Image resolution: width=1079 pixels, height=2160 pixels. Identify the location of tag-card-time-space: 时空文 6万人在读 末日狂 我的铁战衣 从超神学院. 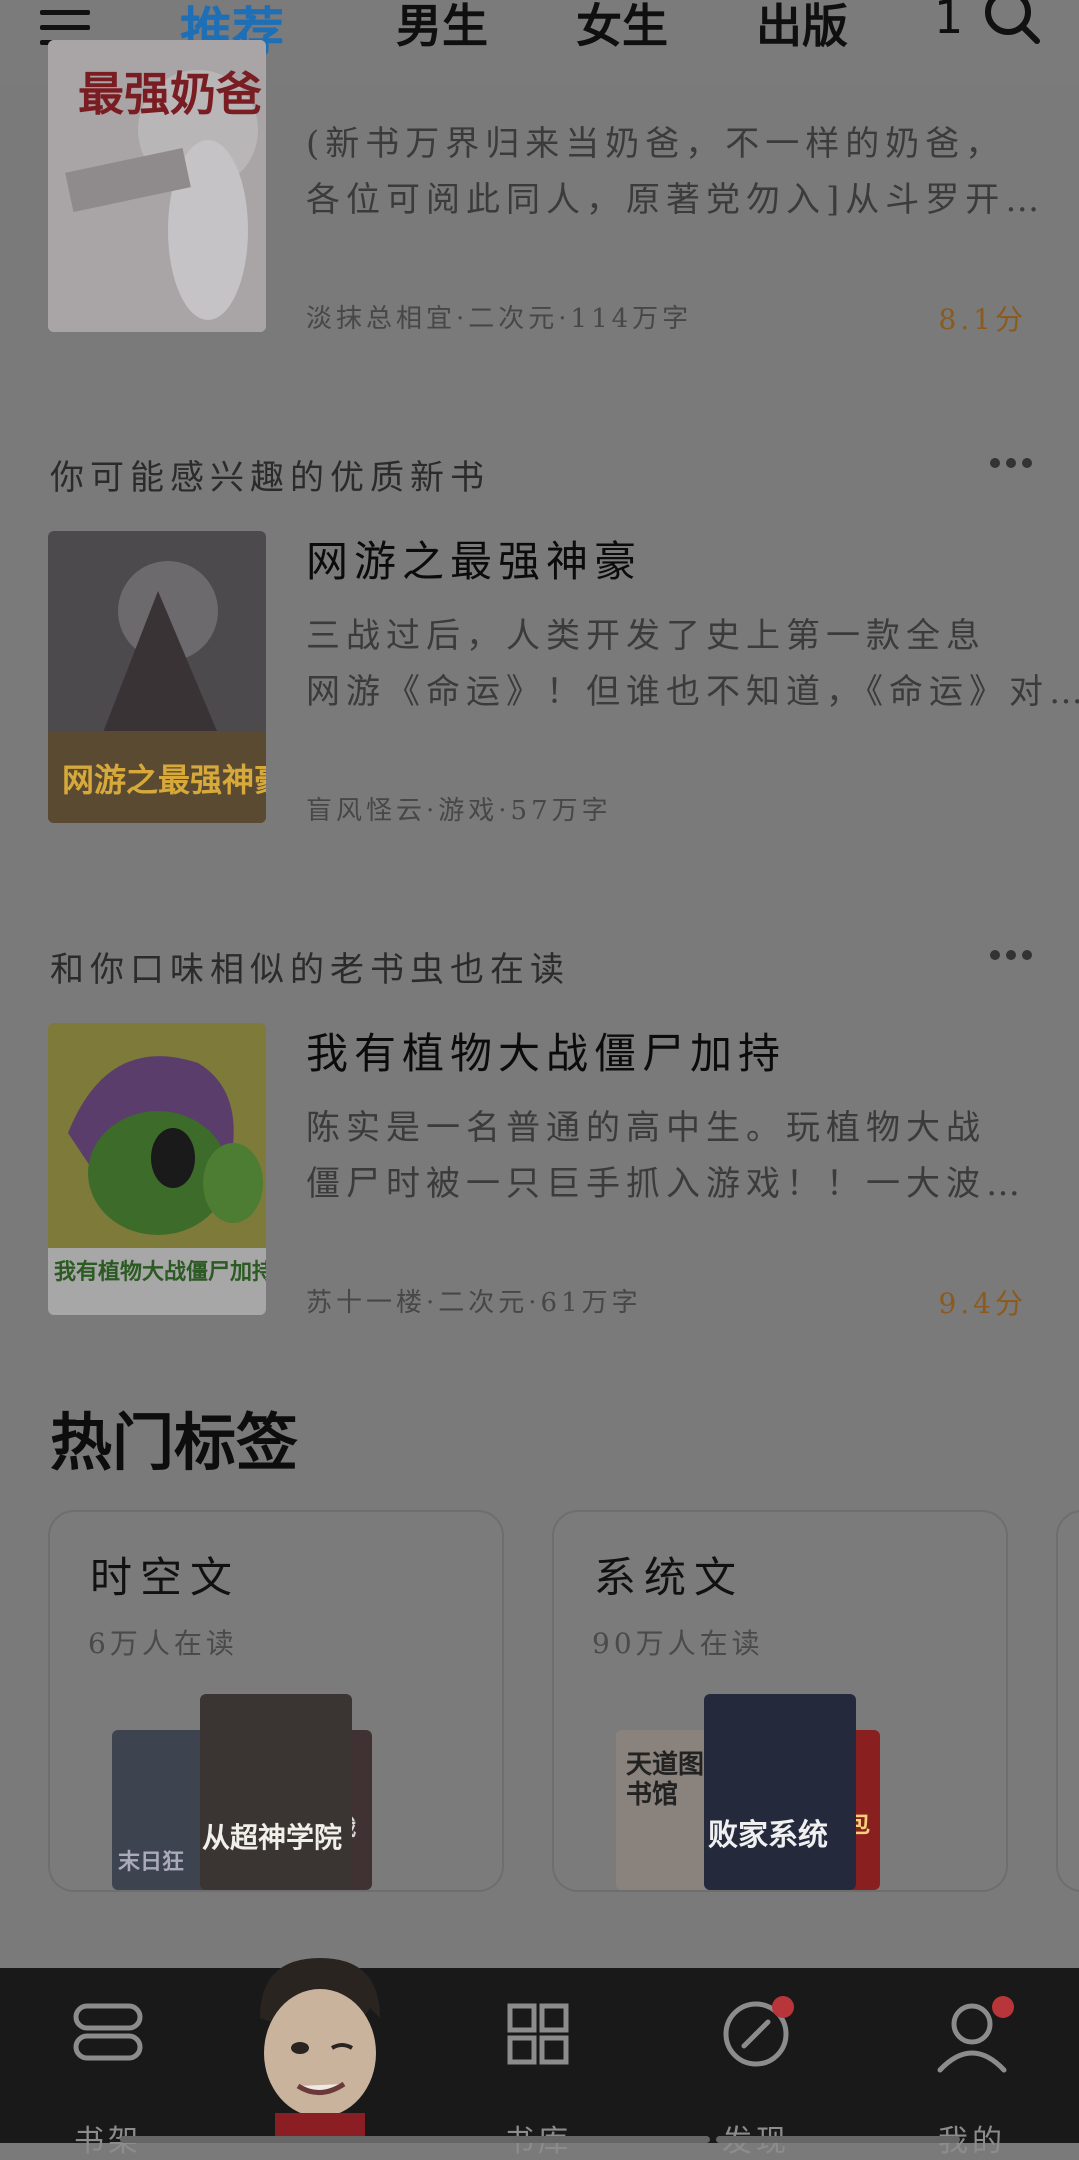
(276, 1701).